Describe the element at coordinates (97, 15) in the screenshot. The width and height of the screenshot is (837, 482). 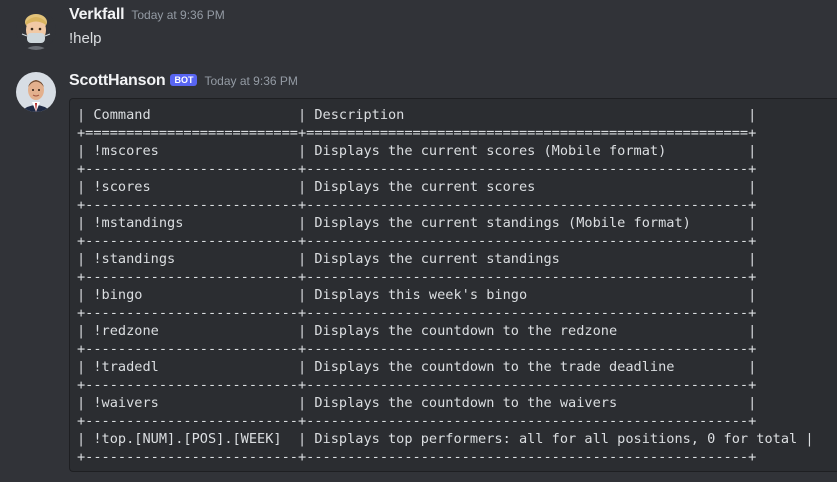
I see `username: Verkfall` at that location.